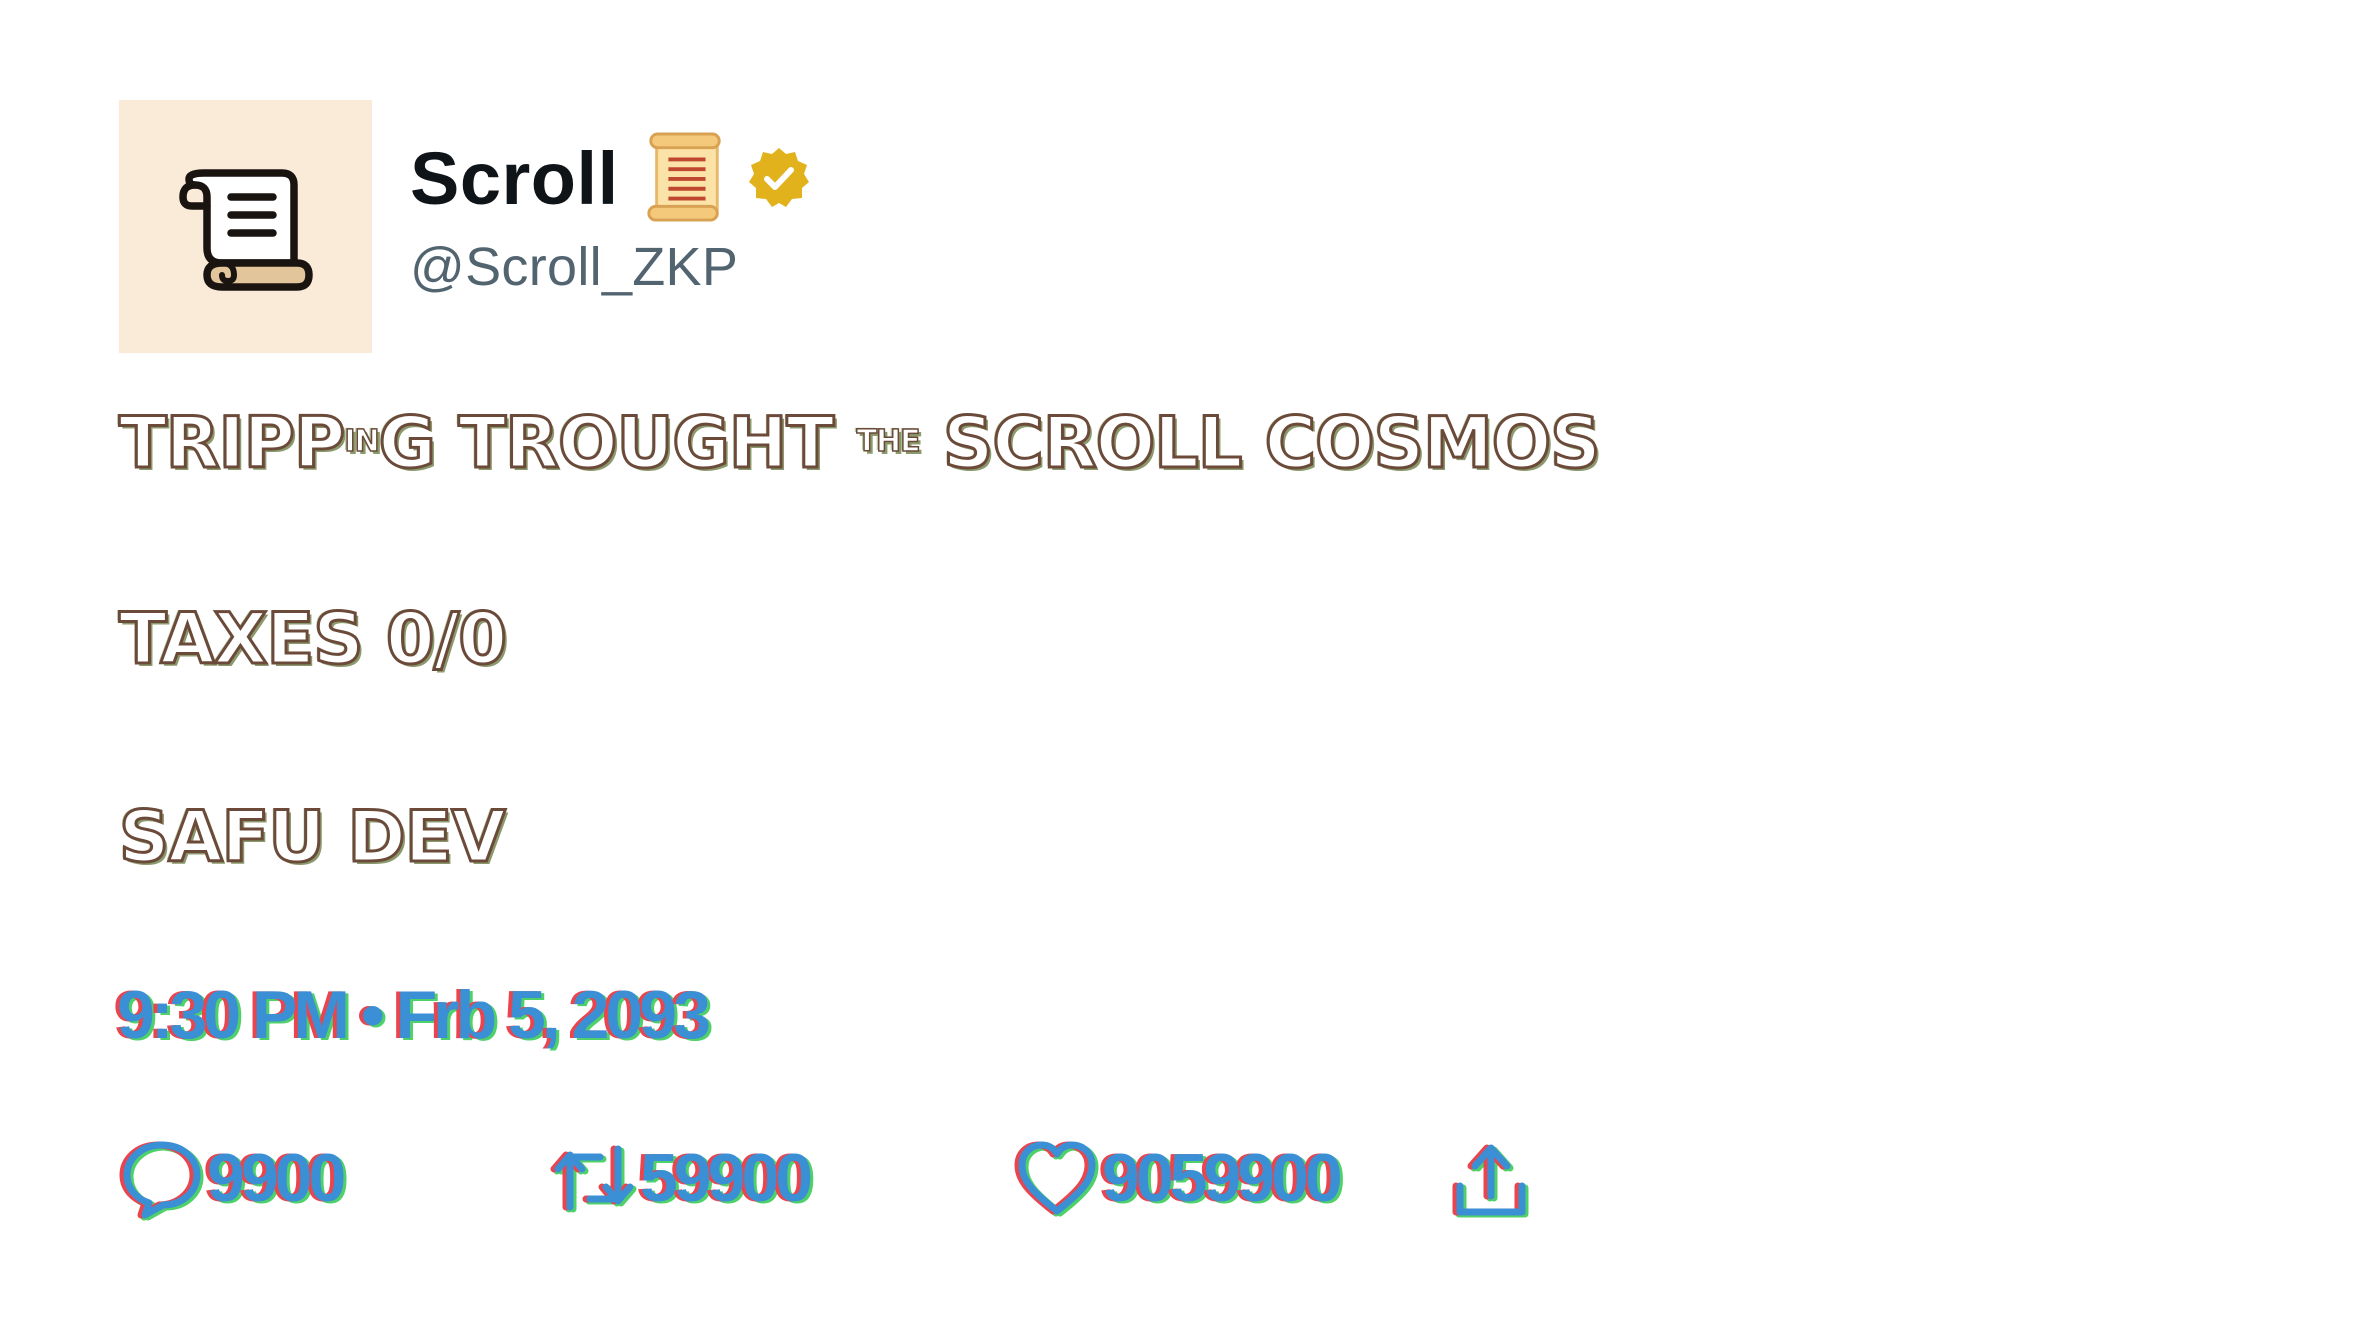 The height and width of the screenshot is (1319, 2379). I want to click on scroll-logo-icon, so click(245, 229).